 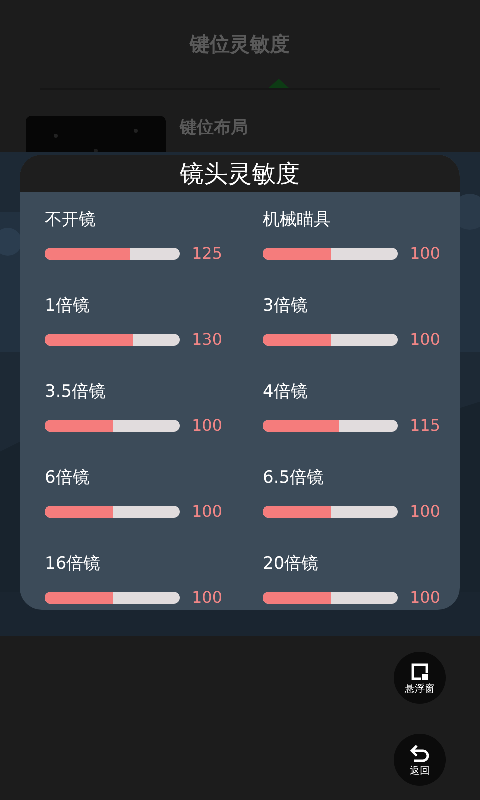 I want to click on setting-label: 3倍镜, so click(x=285, y=306).